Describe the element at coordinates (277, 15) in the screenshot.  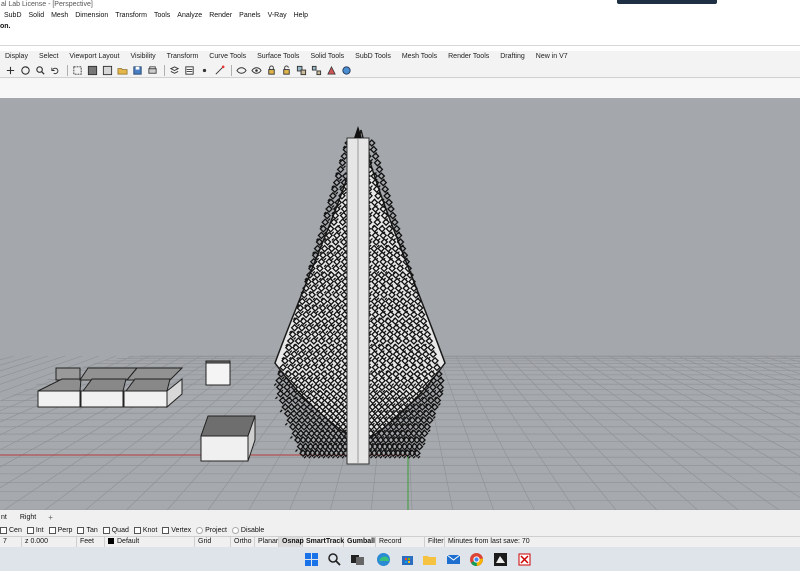
I see `menu-v-ray: V-Ray` at that location.